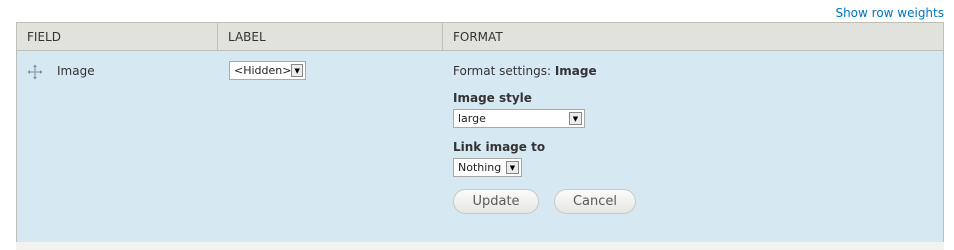 The height and width of the screenshot is (250, 954). I want to click on label-display-select: <Hidden> ▼, so click(267, 70).